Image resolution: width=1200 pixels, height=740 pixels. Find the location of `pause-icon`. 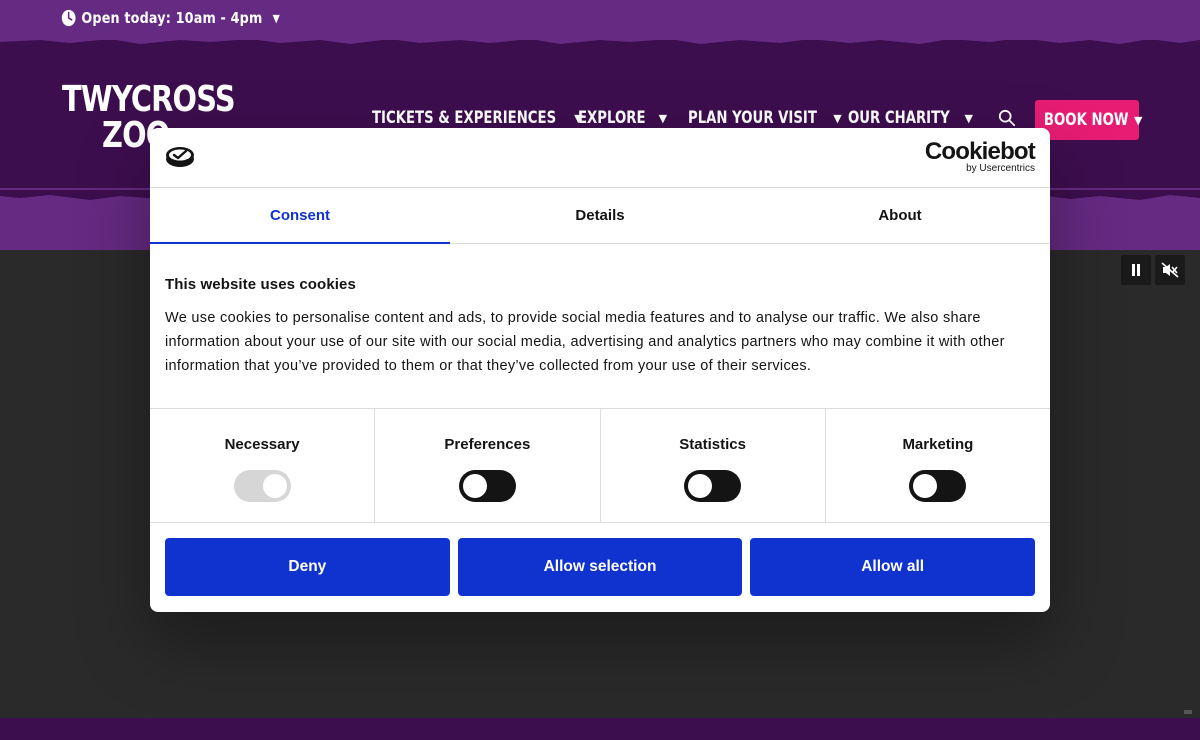

pause-icon is located at coordinates (1136, 270).